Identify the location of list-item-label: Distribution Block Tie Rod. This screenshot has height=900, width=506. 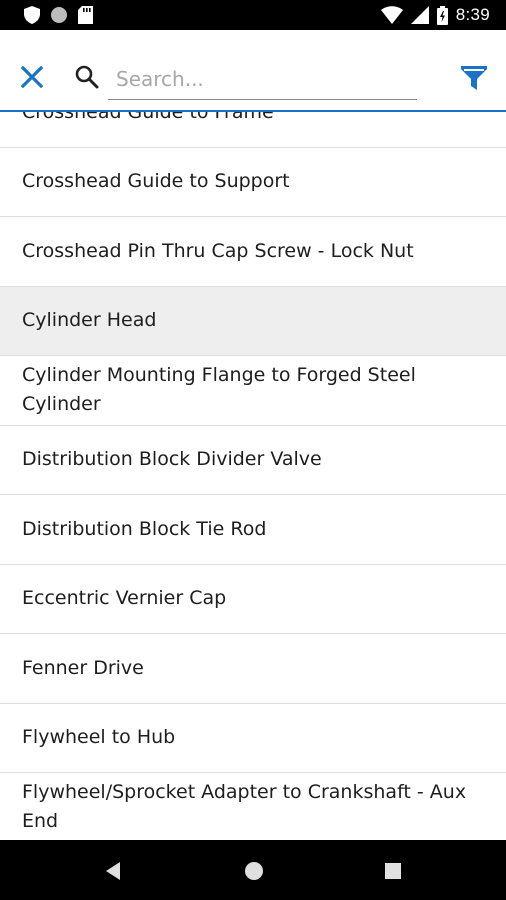
(144, 528).